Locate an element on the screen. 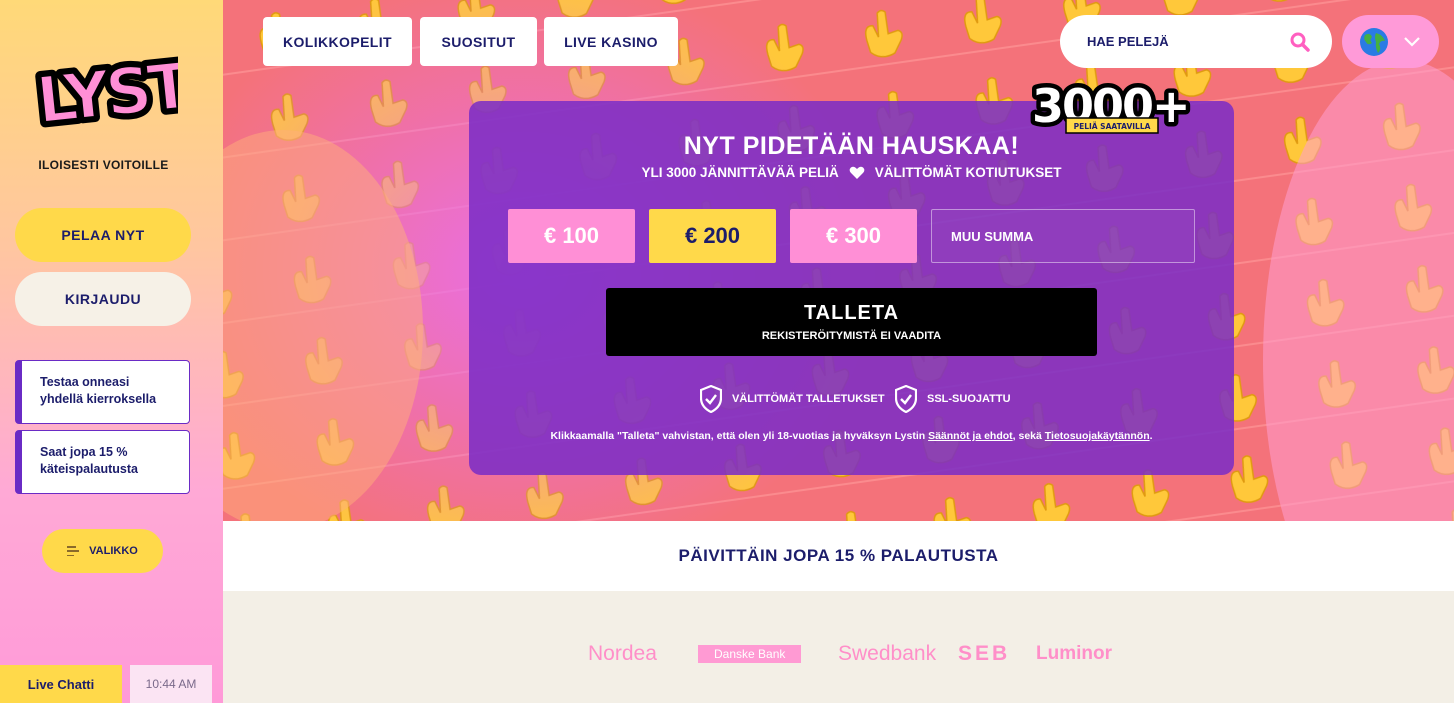 The width and height of the screenshot is (1454, 703). lysti-logo: LYSTI LYSTI is located at coordinates (104, 87).